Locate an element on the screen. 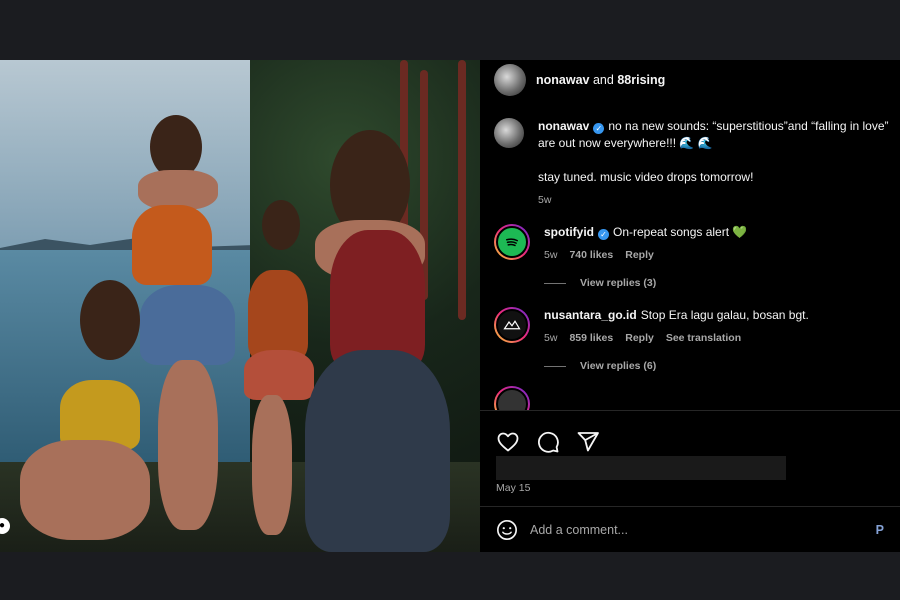 This screenshot has width=900, height=600. comment-text: spotifyid ✓ On-repeat songs alert 💚 is located at coordinates (645, 232).